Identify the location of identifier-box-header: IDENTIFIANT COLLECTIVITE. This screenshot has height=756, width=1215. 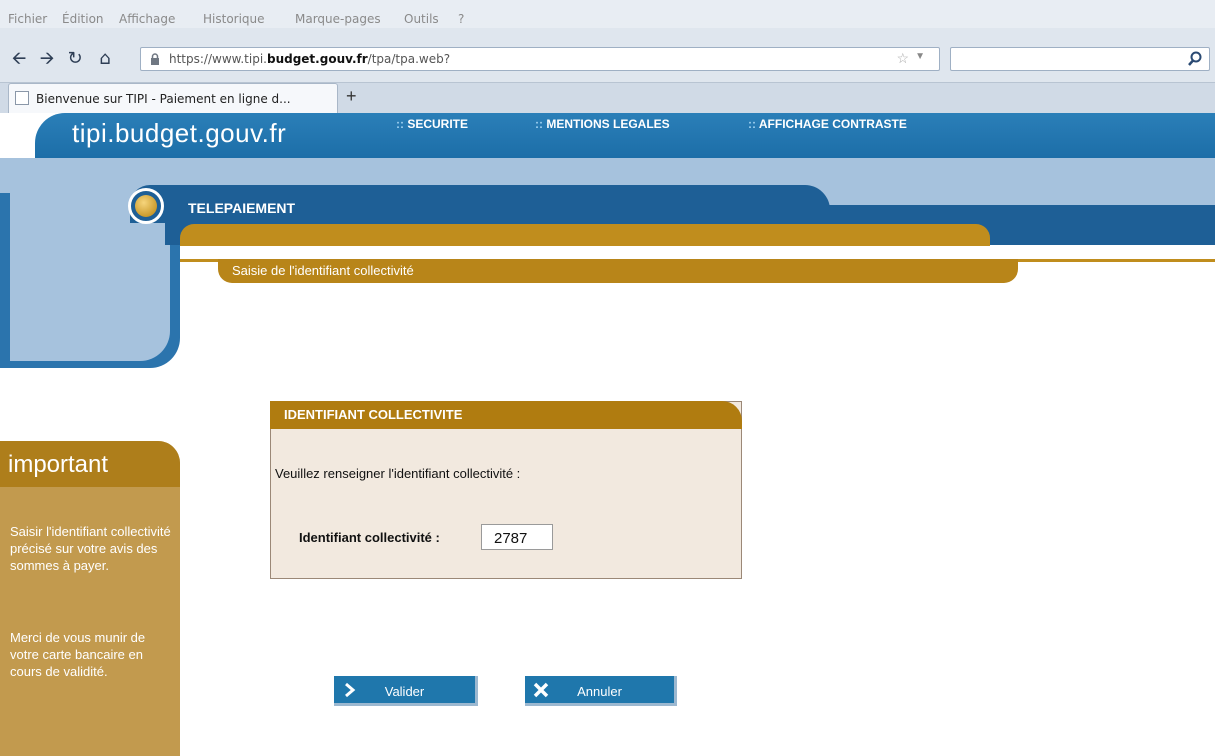
(506, 415).